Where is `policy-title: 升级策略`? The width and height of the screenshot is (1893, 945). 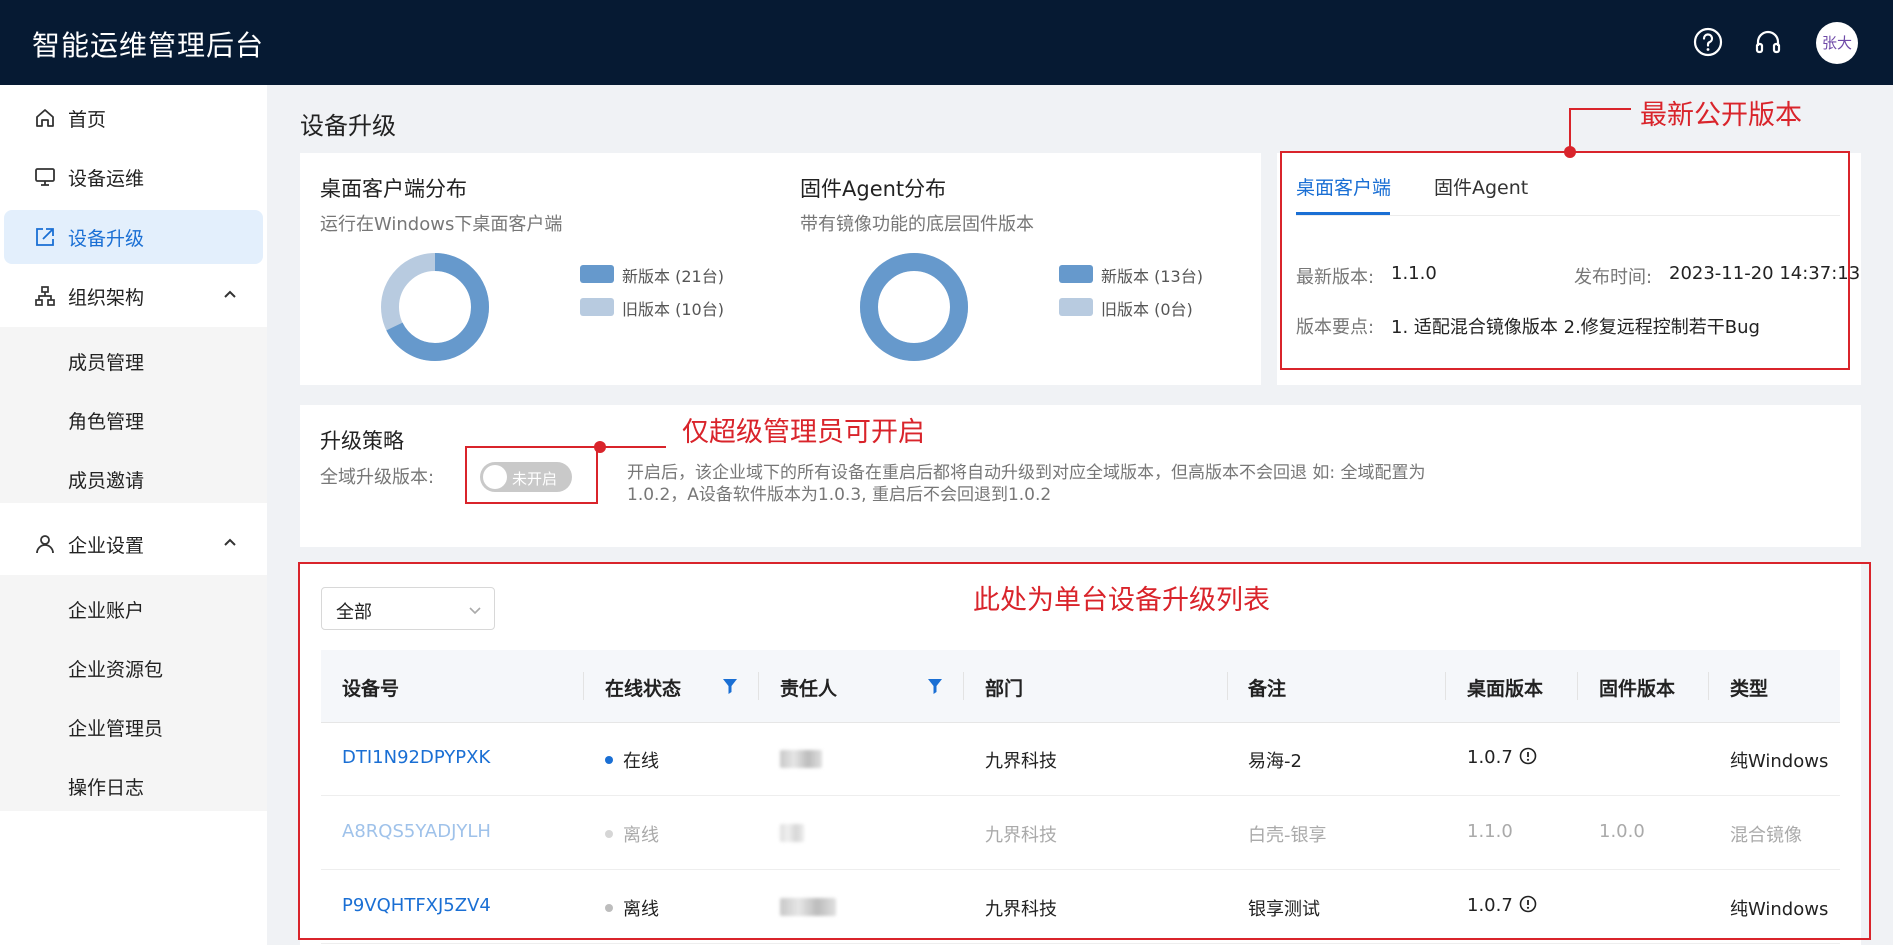 policy-title: 升级策略 is located at coordinates (362, 441).